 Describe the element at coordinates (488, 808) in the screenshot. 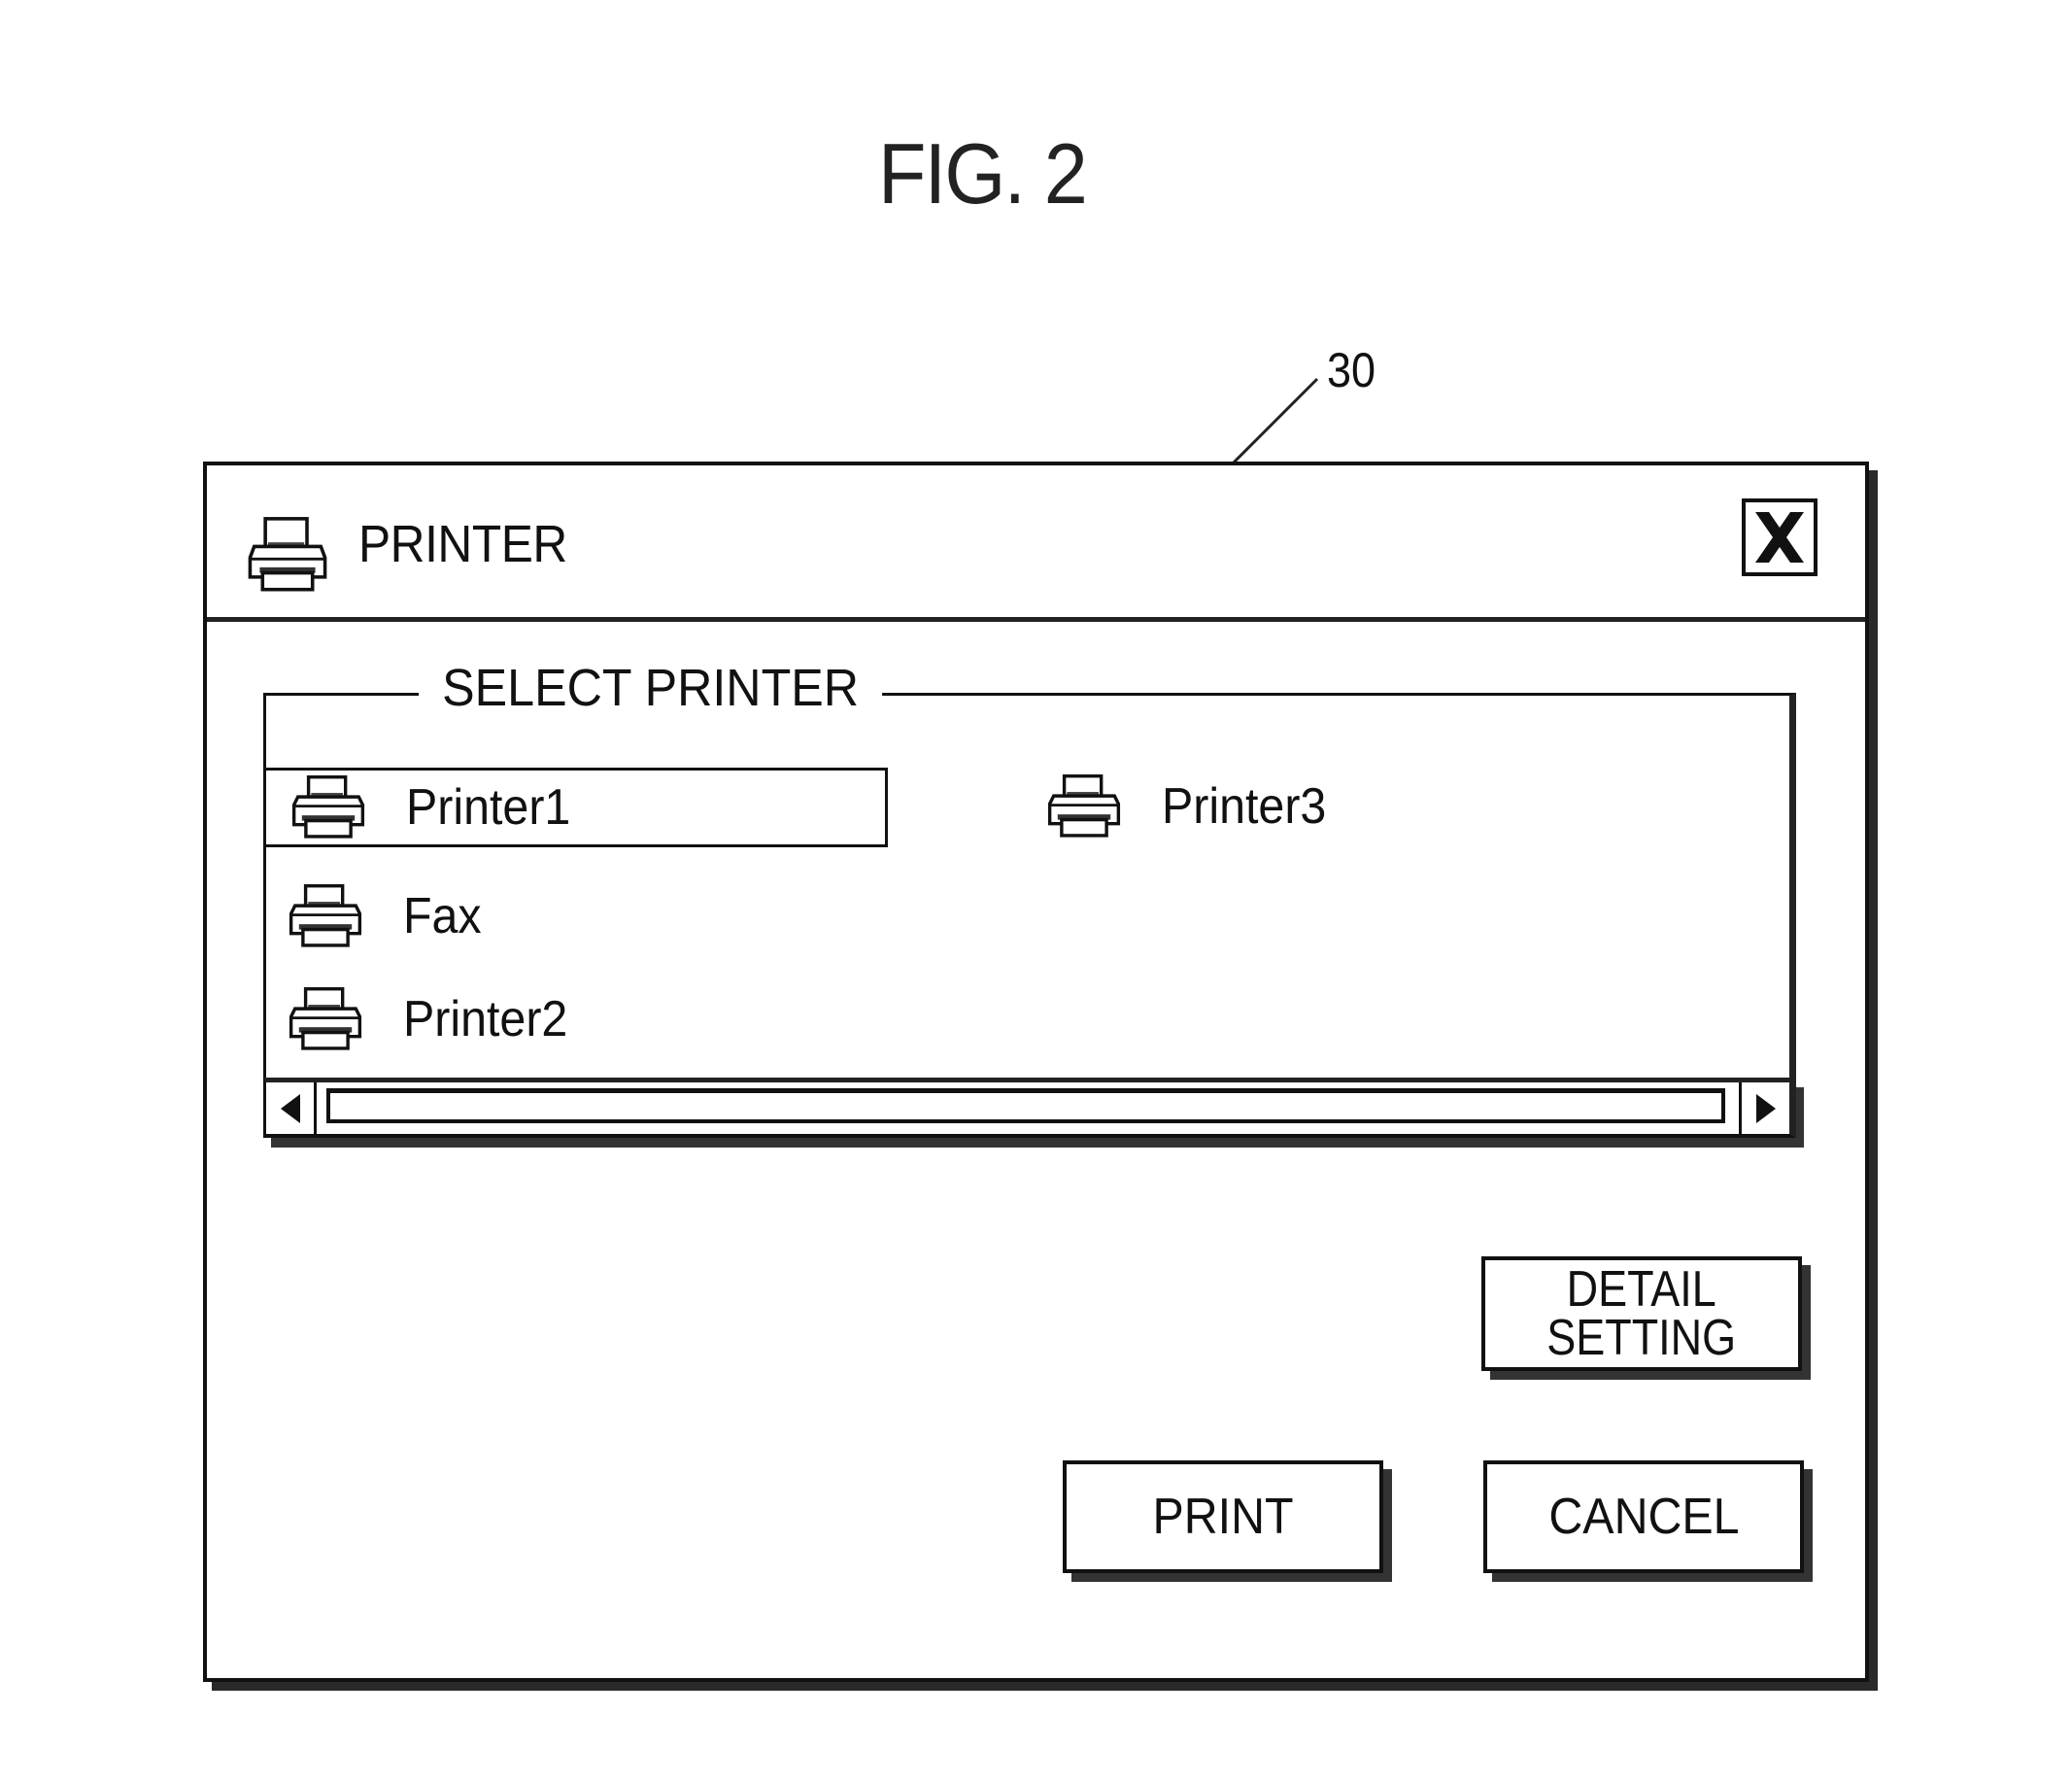

I see `printer-list-item-label: Printer1` at that location.